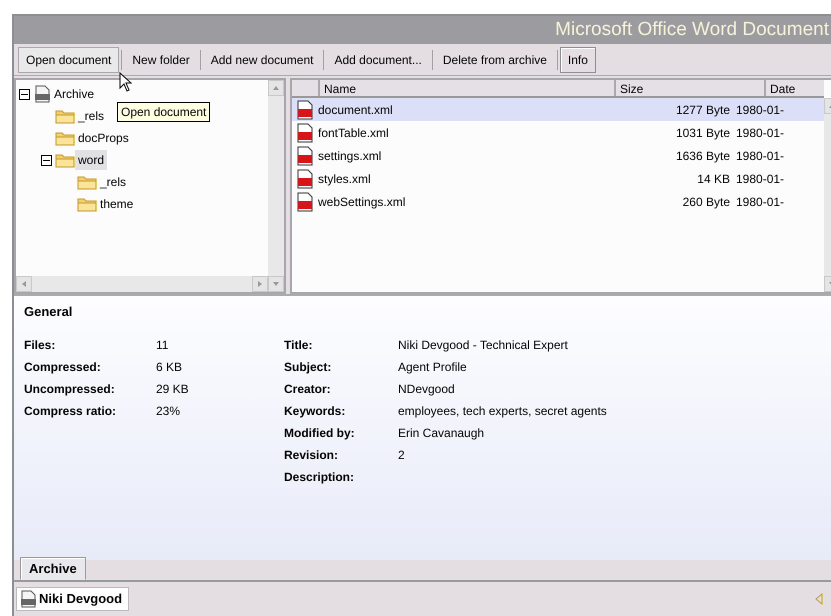  I want to click on field-value: Erin Cavanaugh, so click(441, 433).